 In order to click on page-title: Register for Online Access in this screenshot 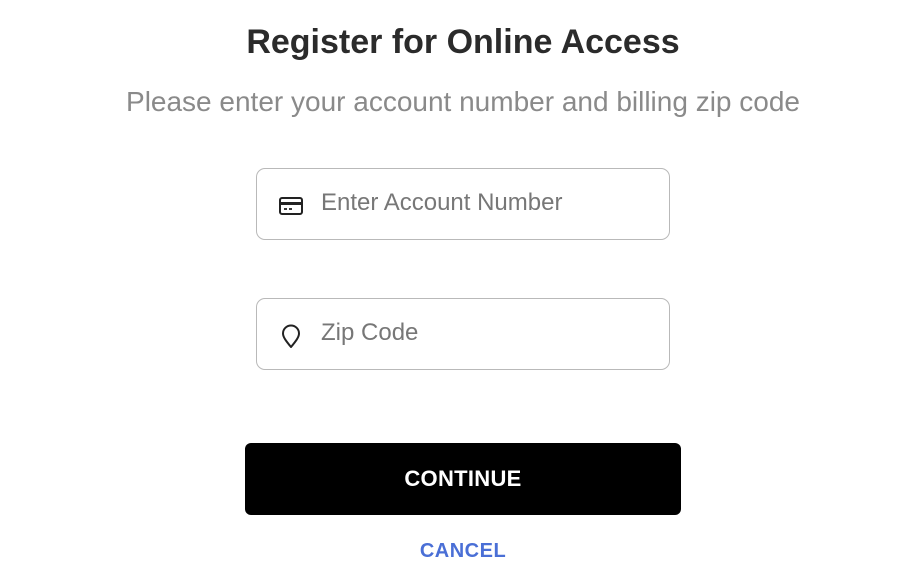, I will do `click(463, 42)`.